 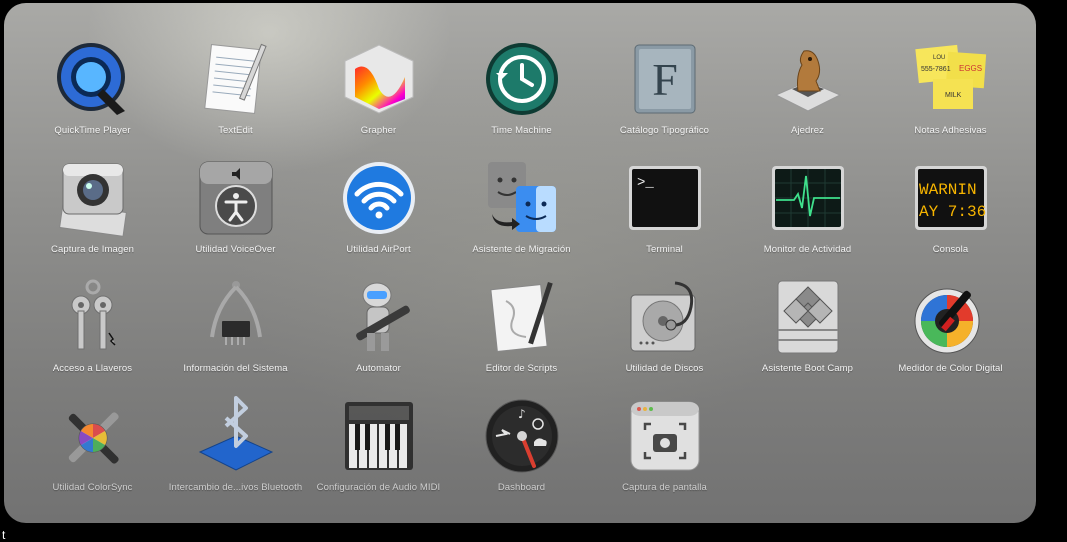 I want to click on app-audio-midi-setup: Configuración de Audio MIDI, so click(x=378, y=426).